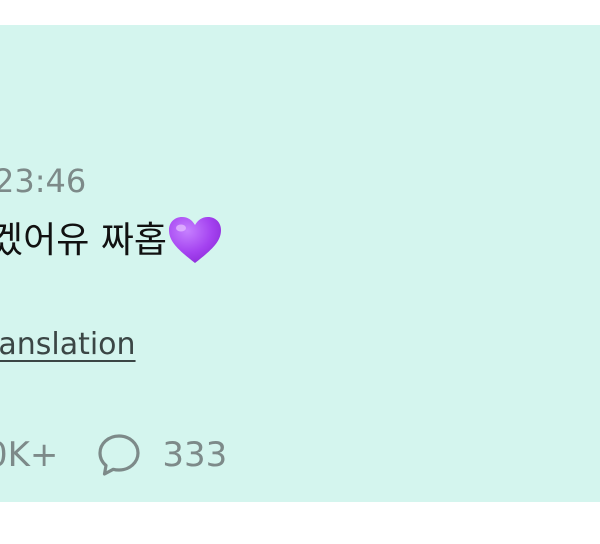 The image size is (600, 544). Describe the element at coordinates (84, 240) in the screenshot. I see `message-text: 겠어유 짜홉` at that location.